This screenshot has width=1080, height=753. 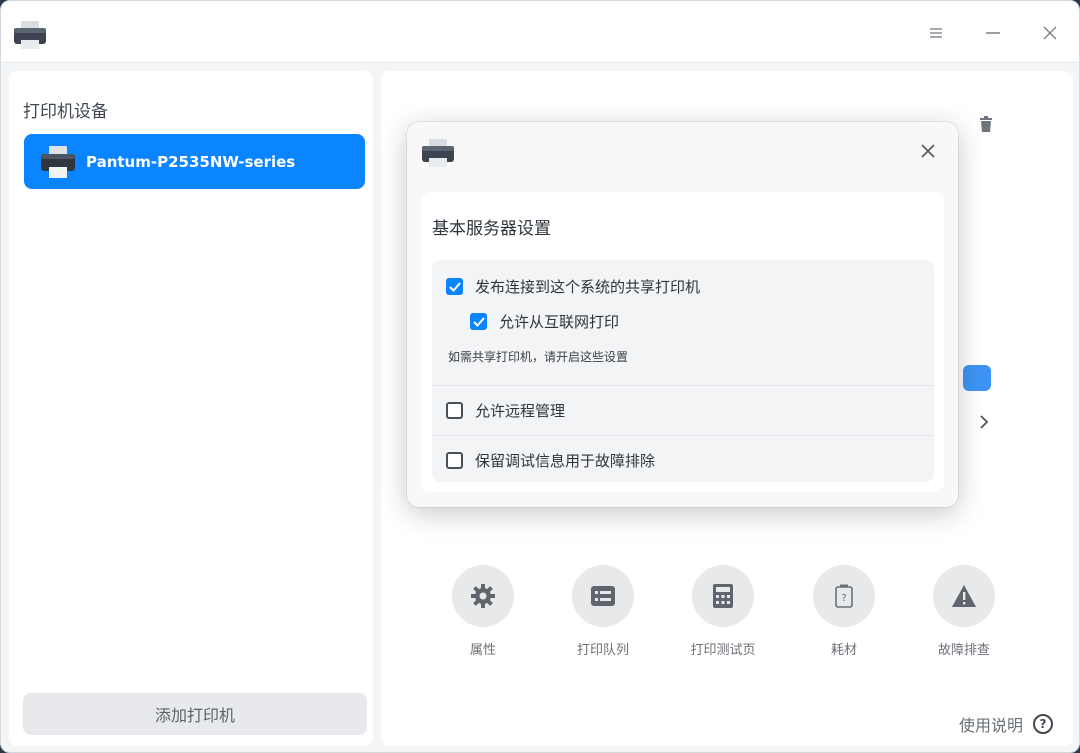 I want to click on debug-info-option: 保留调试信息用于故障排除, so click(x=550, y=460).